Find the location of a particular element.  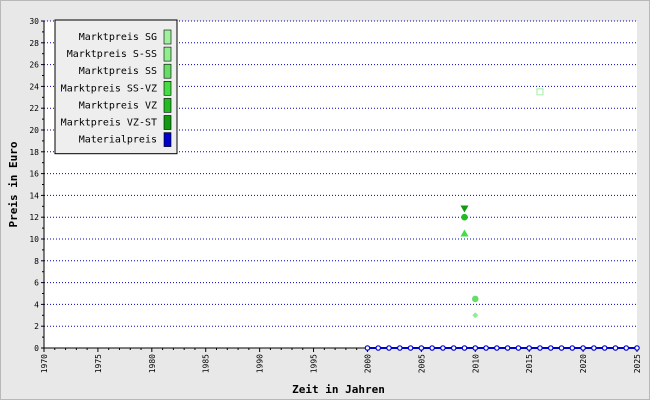

legend-label: Marktpreis SS-VZ is located at coordinates (109, 88).